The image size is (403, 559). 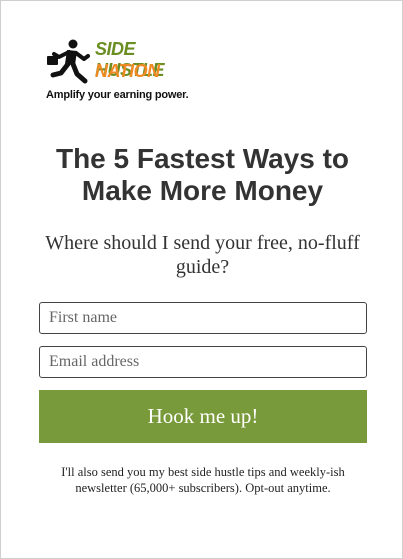 What do you see at coordinates (127, 71) in the screenshot?
I see `logo-word-nation: NATION` at bounding box center [127, 71].